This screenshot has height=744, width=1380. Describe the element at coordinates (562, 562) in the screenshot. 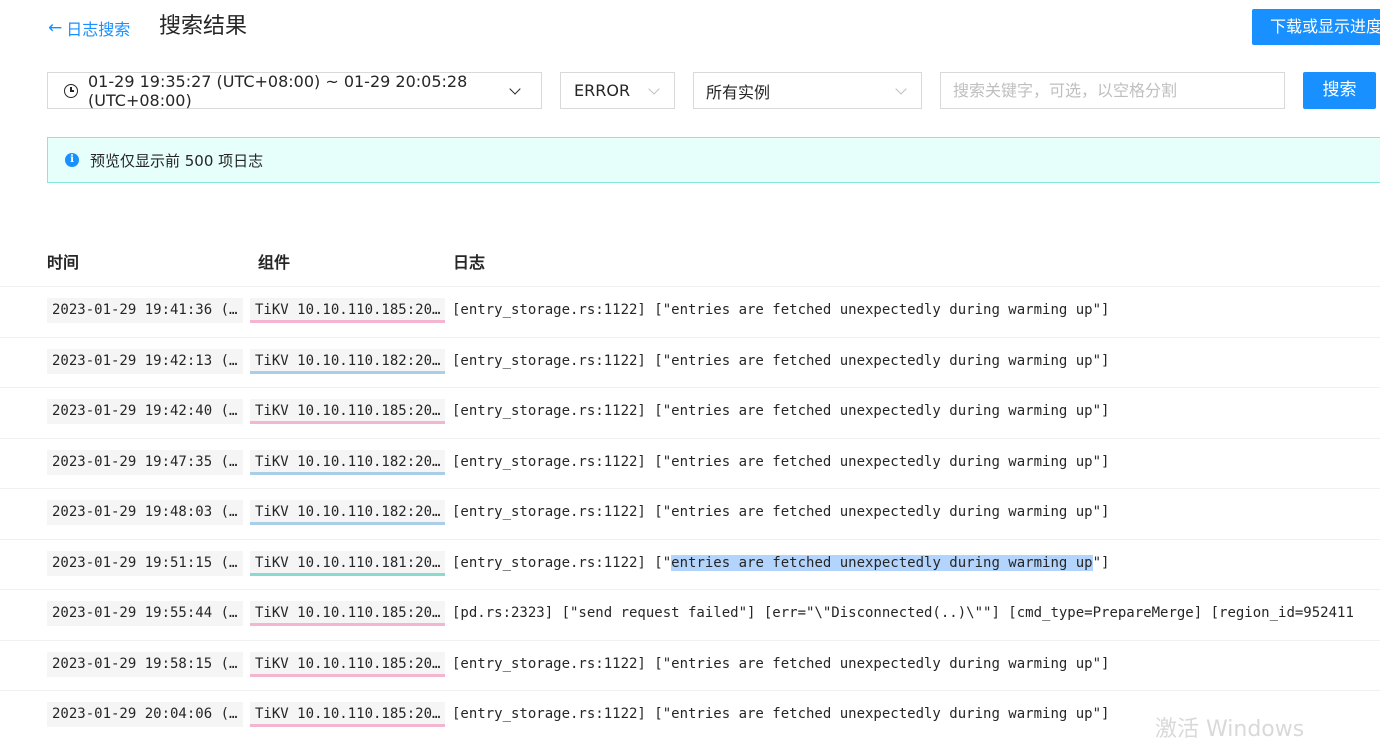

I see `log-text-part: [entry_storage.rs:1122] ["` at that location.